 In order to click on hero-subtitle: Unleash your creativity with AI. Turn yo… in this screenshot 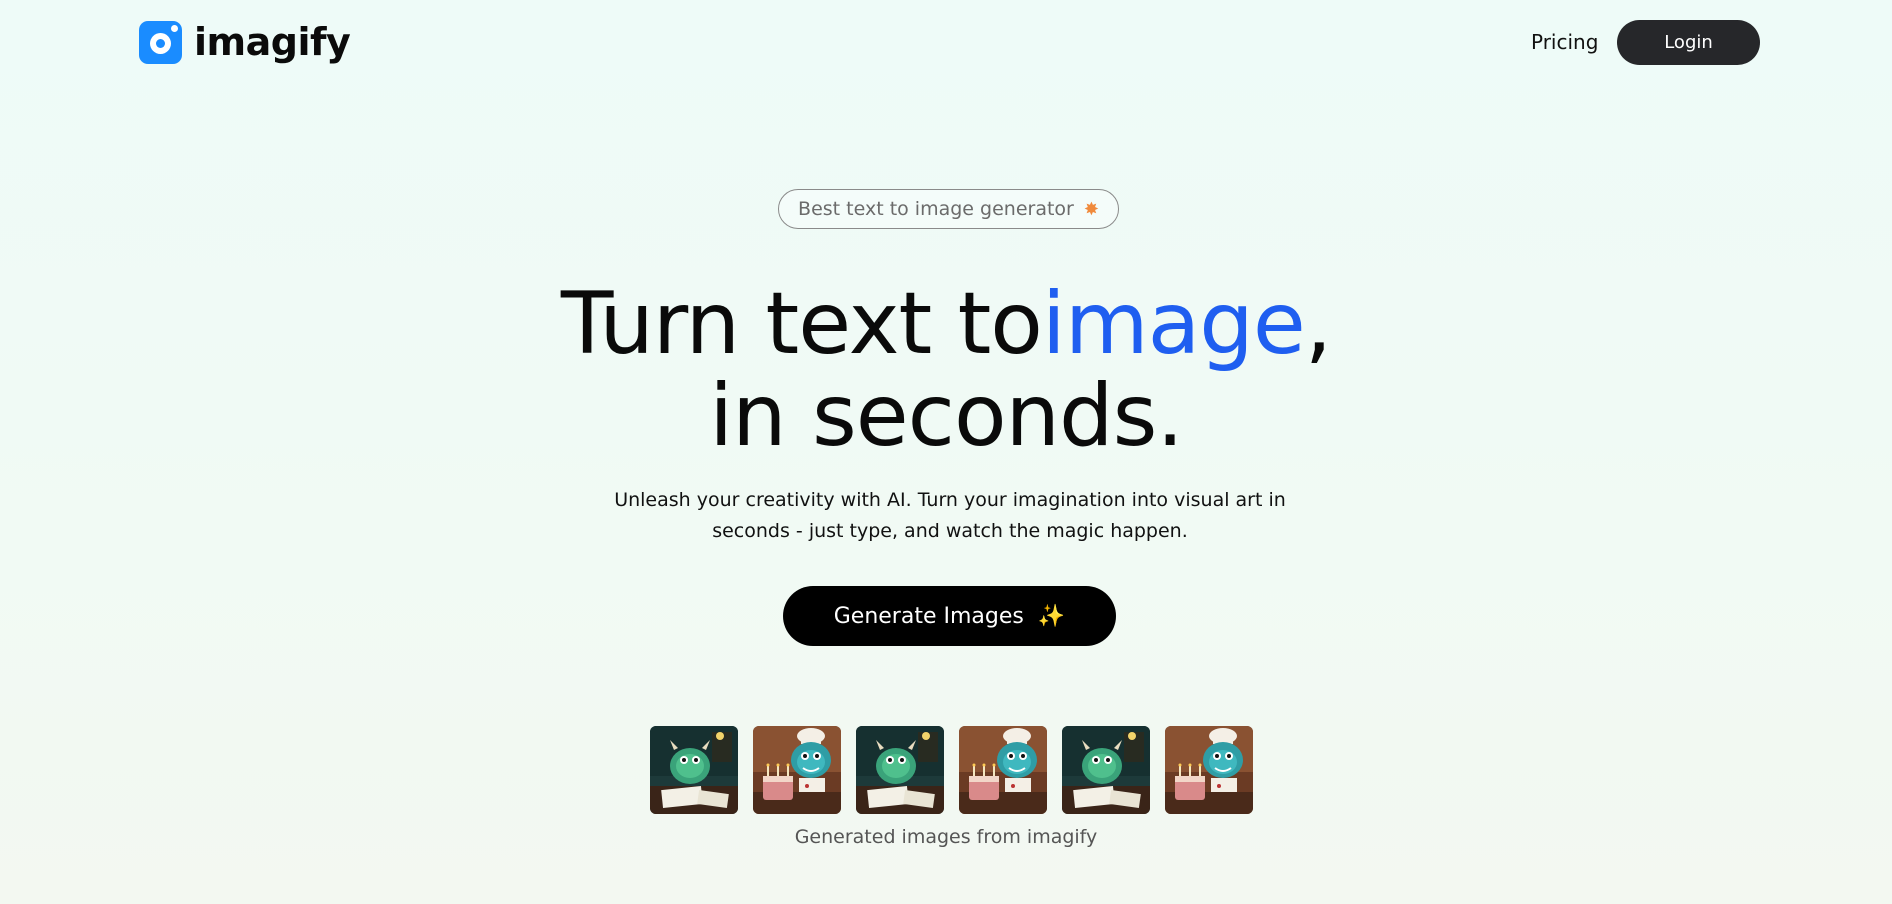, I will do `click(950, 515)`.